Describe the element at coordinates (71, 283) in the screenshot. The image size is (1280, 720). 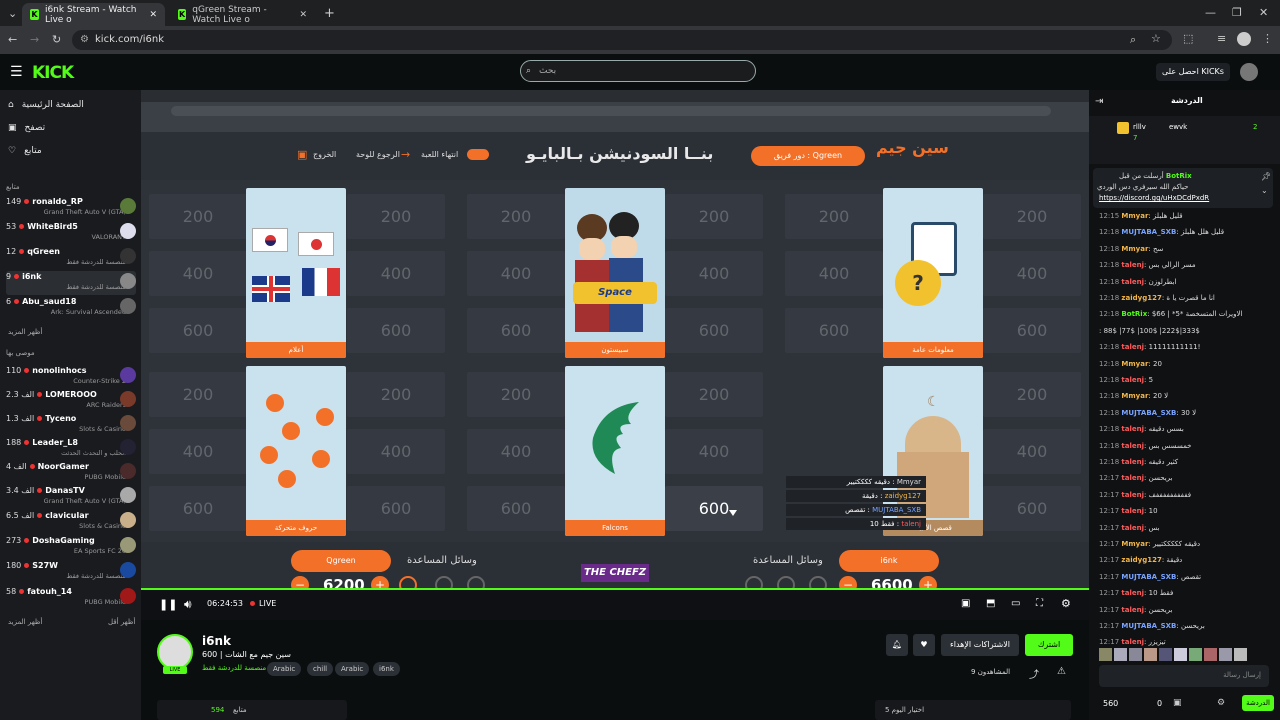
I see `sidebar-channel-active: 9 i6nk منصسة للدردشة فقط` at that location.